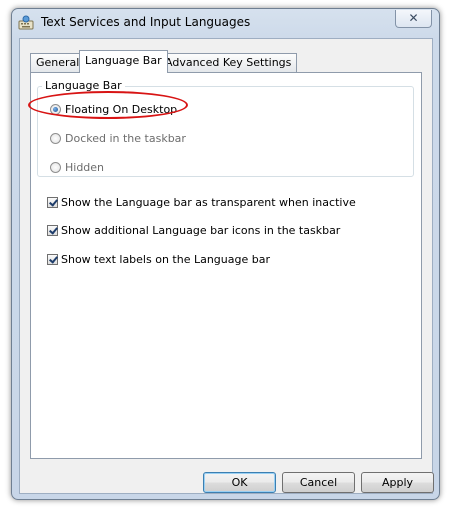  I want to click on radio-label: Docked in the taskbar, so click(125, 138).